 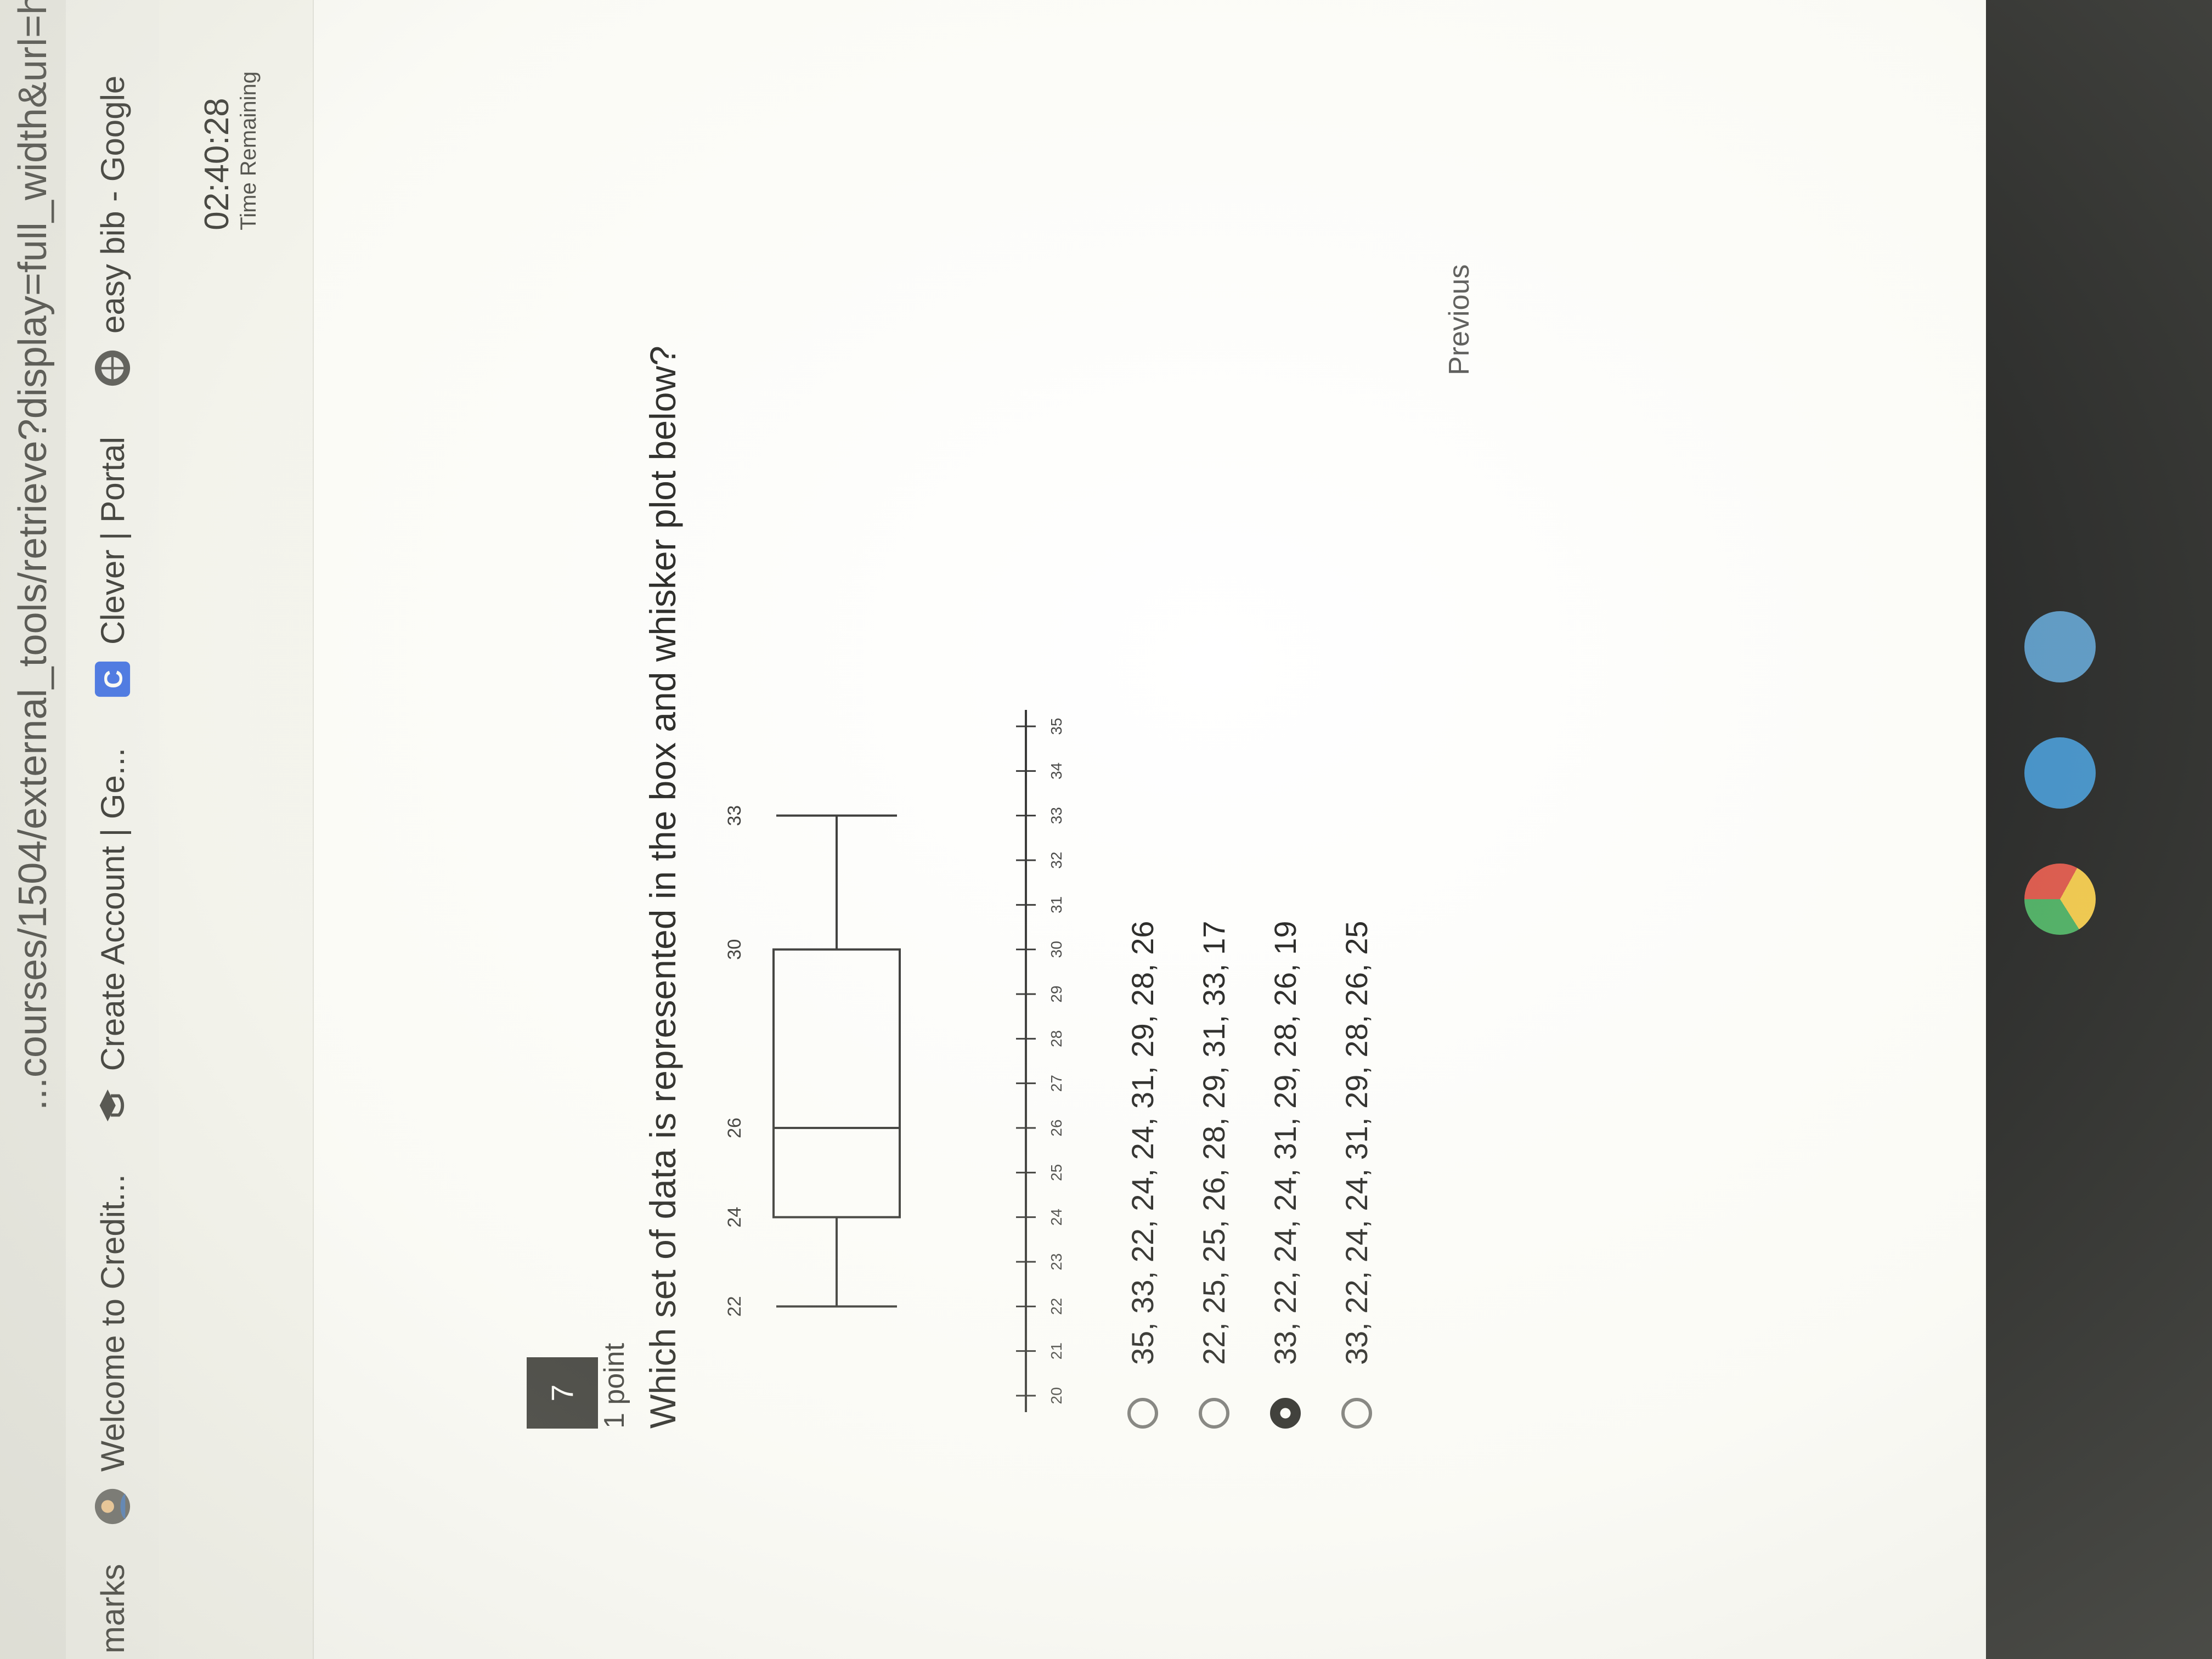 I want to click on axis-tick-label: 32, so click(x=1056, y=859).